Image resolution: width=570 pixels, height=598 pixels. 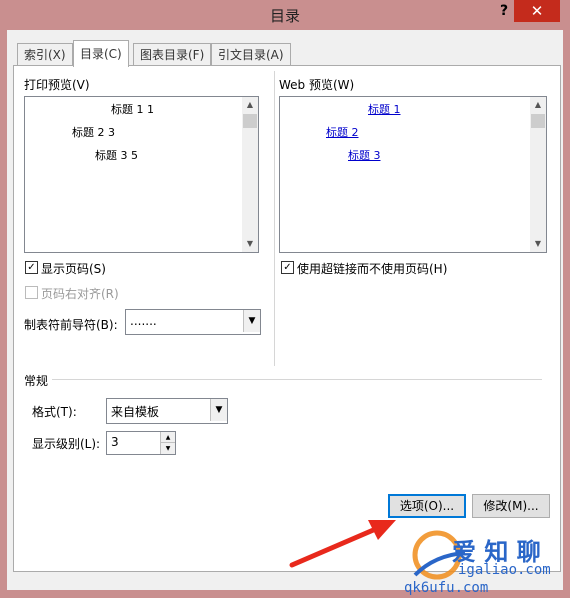 I want to click on watermark-url-secondary: qk6ufu.com, so click(x=446, y=588).